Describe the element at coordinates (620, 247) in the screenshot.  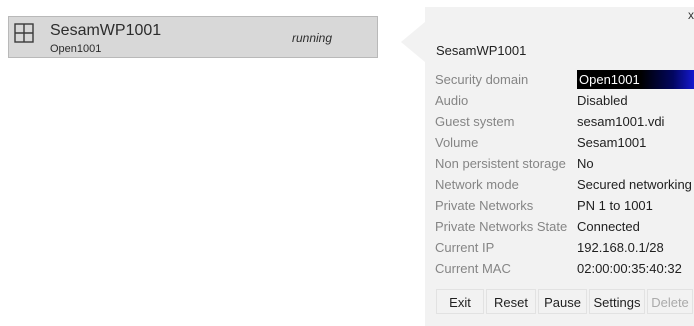
I see `row-value: 192.168.0.1/28` at that location.